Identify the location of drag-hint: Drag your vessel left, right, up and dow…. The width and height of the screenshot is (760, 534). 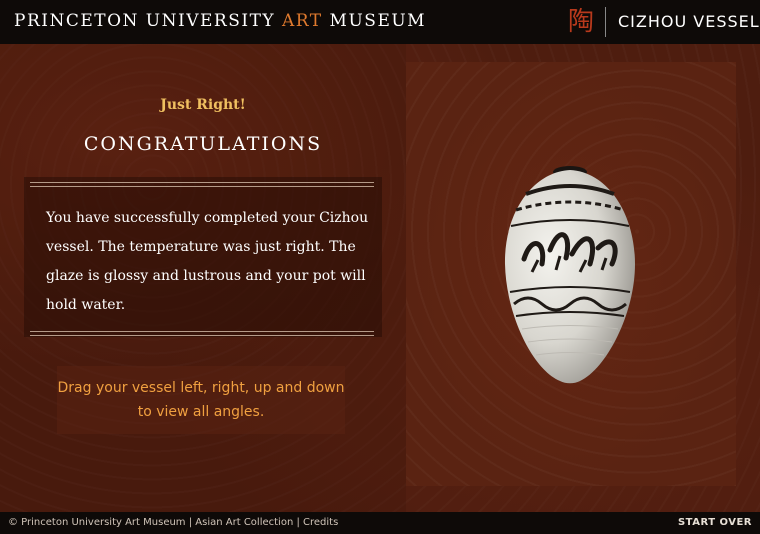
(201, 400).